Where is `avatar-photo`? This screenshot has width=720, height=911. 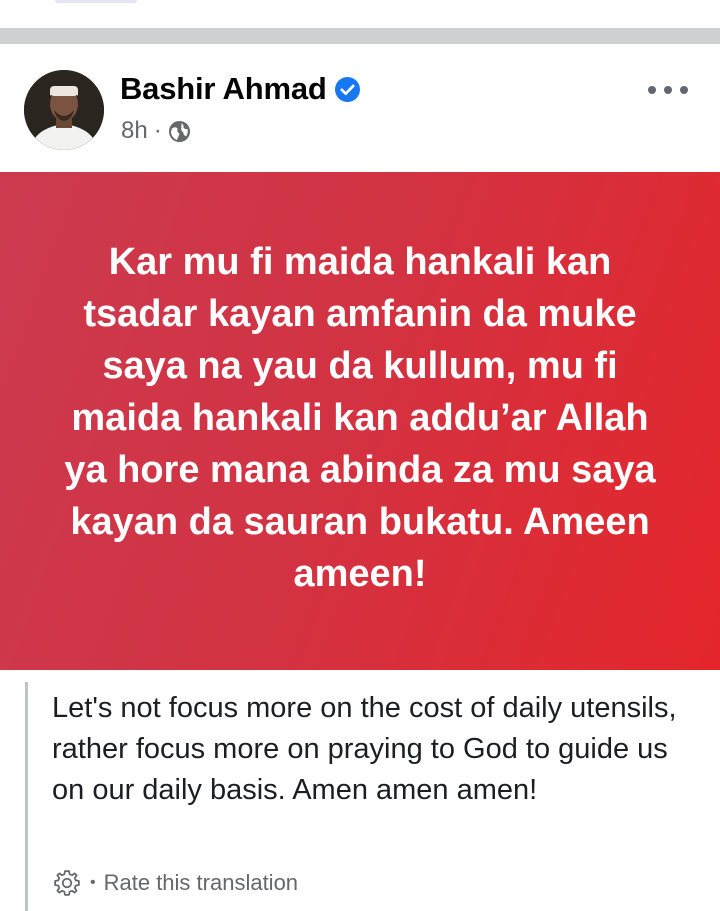
avatar-photo is located at coordinates (64, 110).